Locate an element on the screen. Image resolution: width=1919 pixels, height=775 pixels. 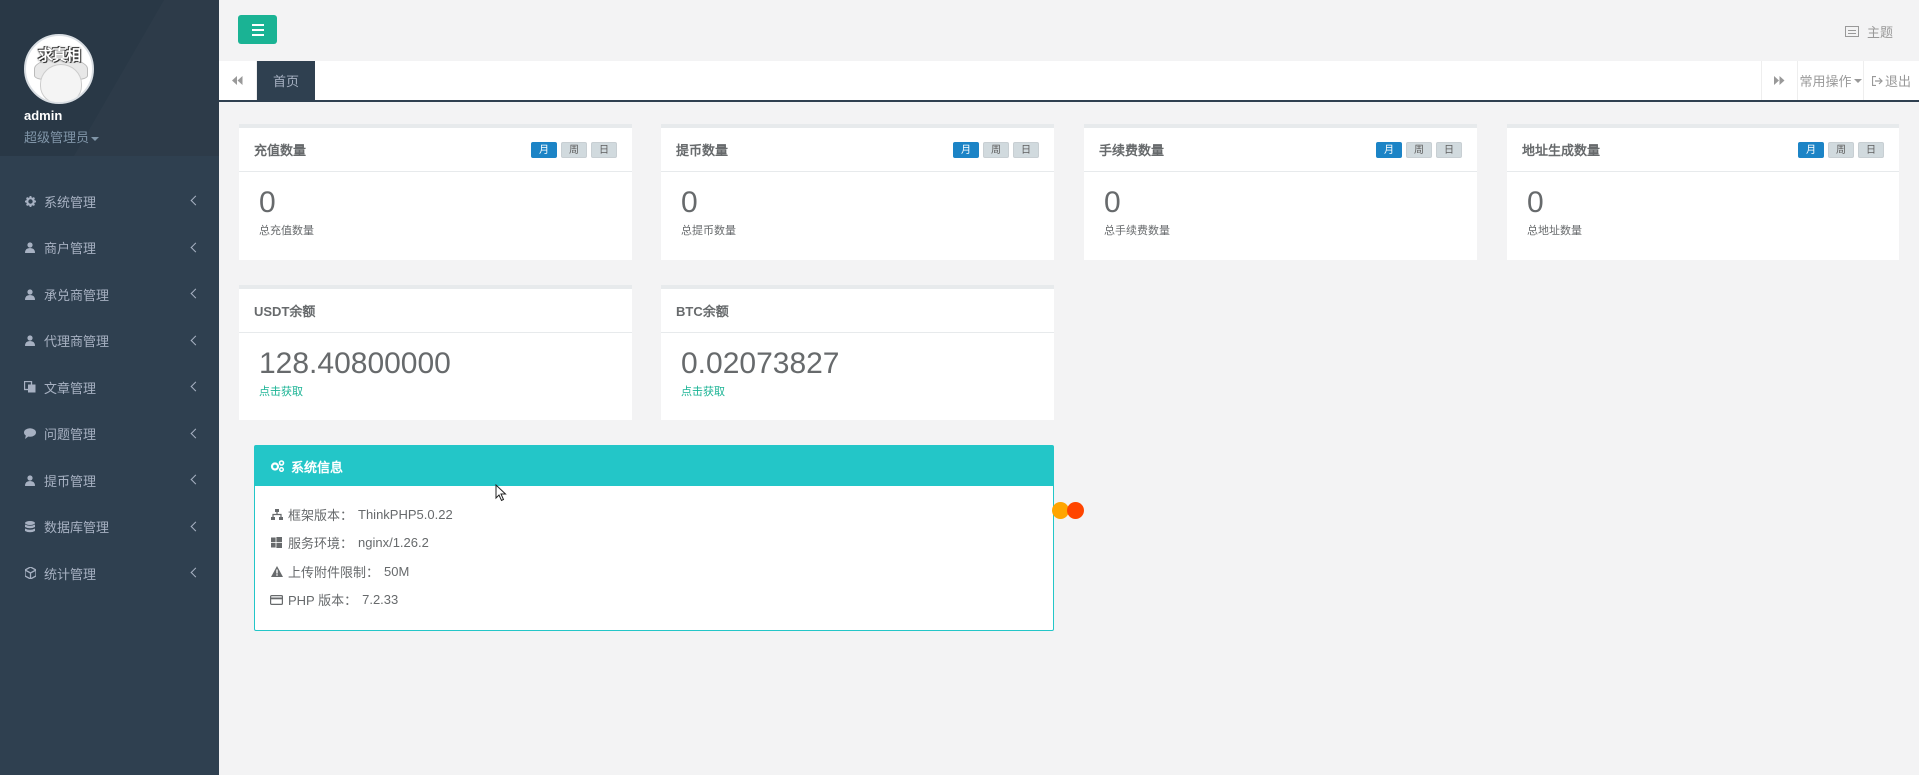
sidebar-item-agent: 代理商管理 is located at coordinates (109, 341).